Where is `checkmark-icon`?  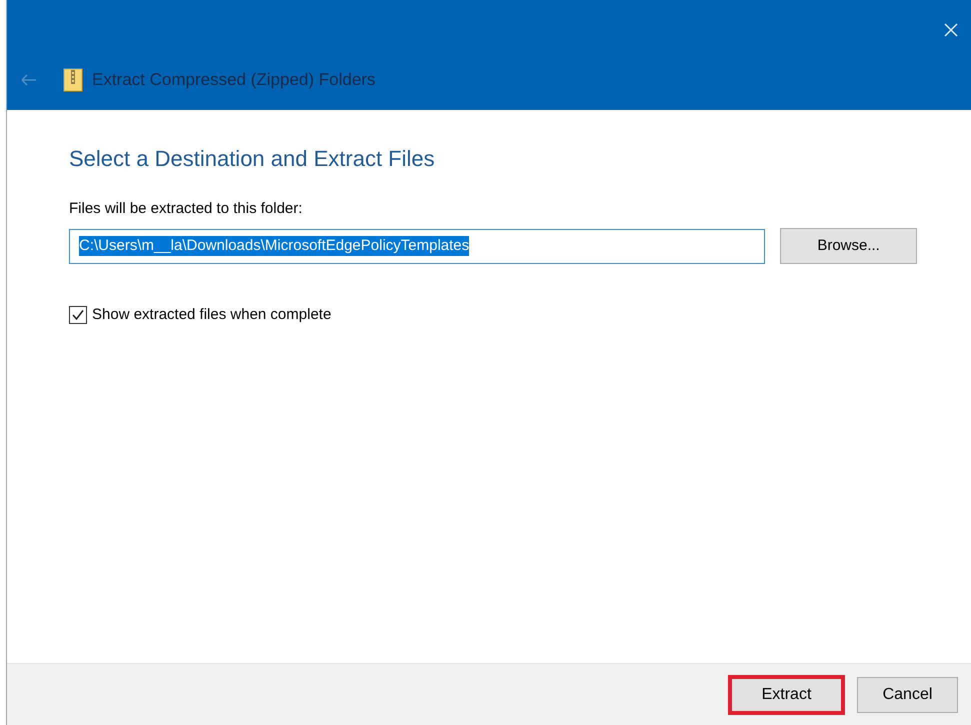
checkmark-icon is located at coordinates (78, 315).